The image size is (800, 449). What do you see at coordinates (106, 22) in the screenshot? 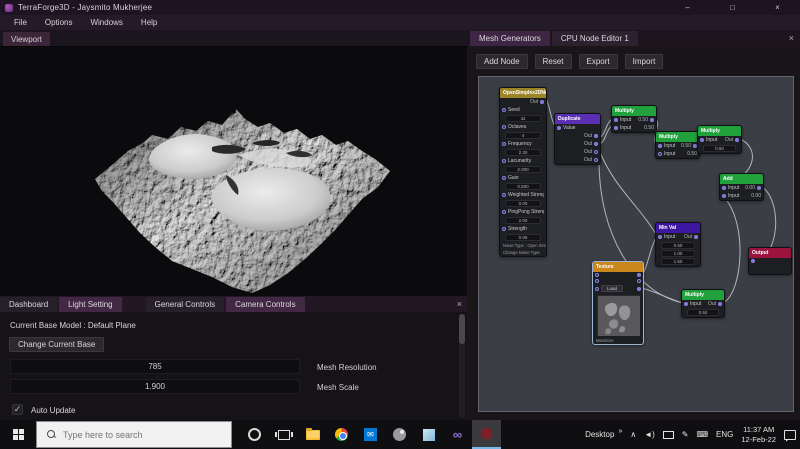
I see `menu-windows: Windows` at bounding box center [106, 22].